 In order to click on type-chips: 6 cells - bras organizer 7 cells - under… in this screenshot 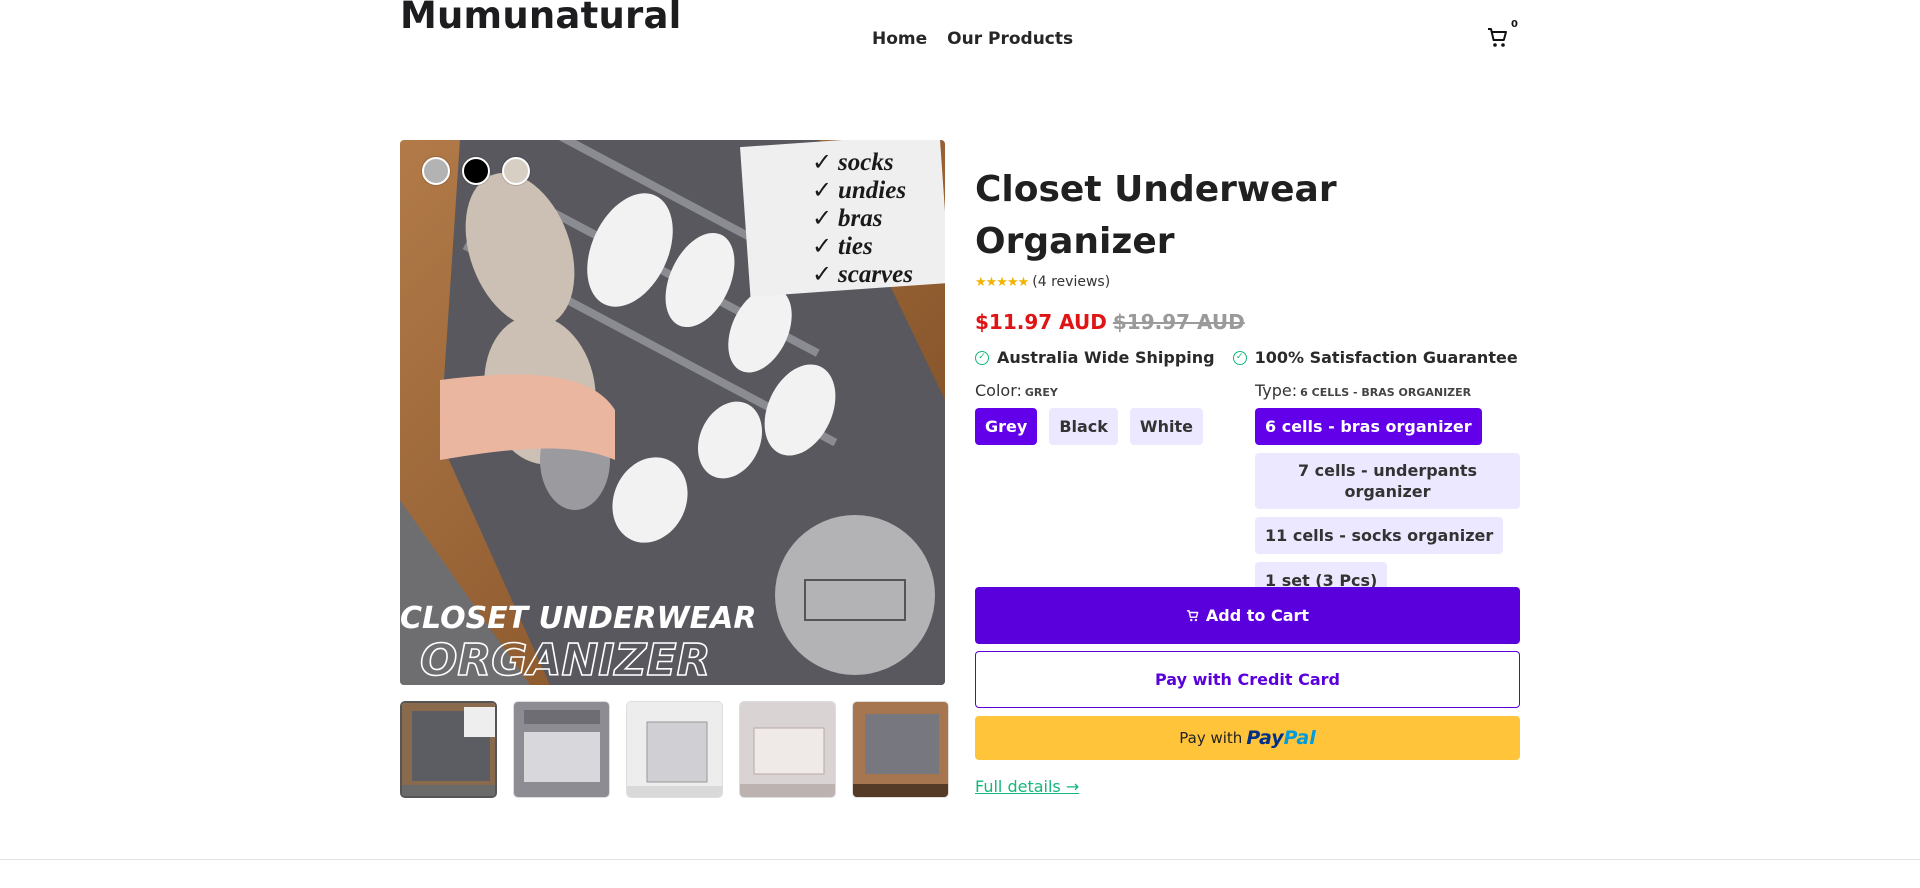, I will do `click(1387, 503)`.